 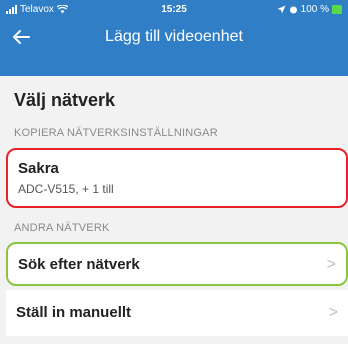 What do you see at coordinates (79, 264) in the screenshot?
I see `search-networks-label: Sök efter nätverk` at bounding box center [79, 264].